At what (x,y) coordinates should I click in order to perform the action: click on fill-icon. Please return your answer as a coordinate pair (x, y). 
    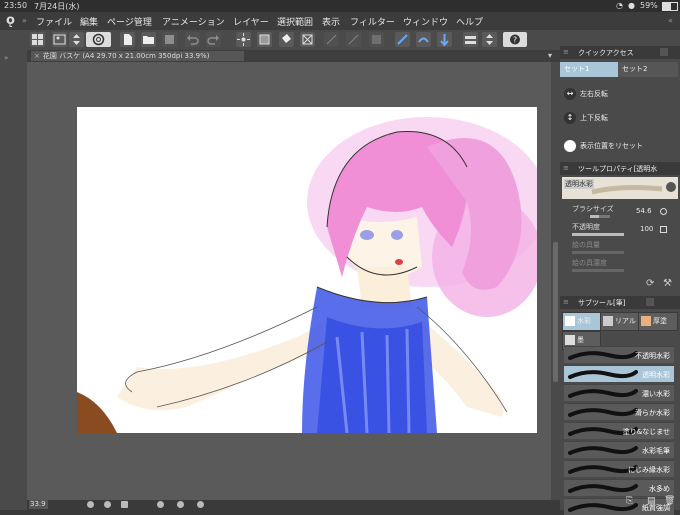
    Looking at the image, I should click on (264, 39).